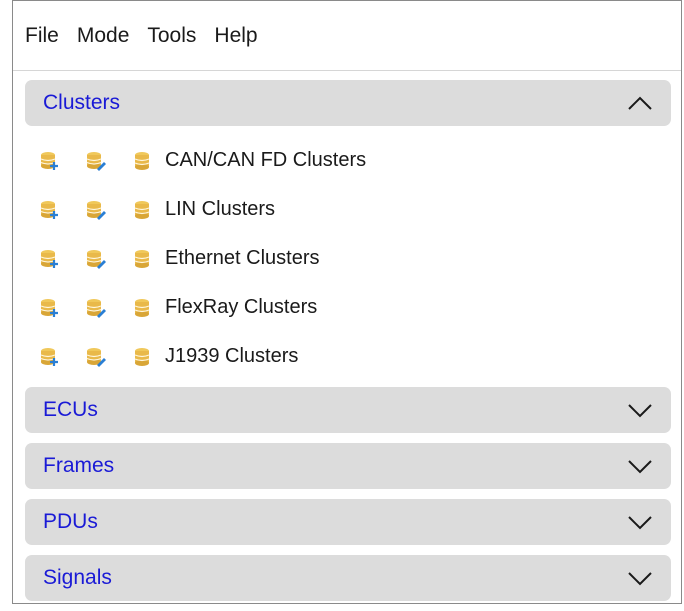  What do you see at coordinates (348, 410) in the screenshot?
I see `section-header-ecus: ECUs` at bounding box center [348, 410].